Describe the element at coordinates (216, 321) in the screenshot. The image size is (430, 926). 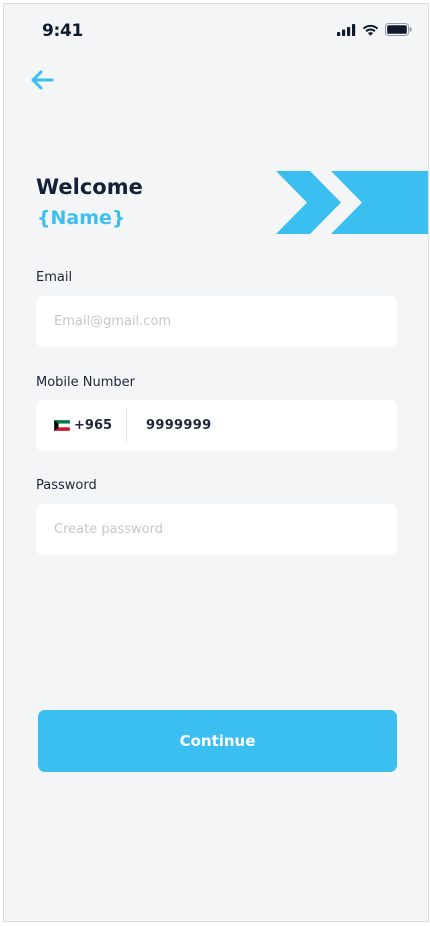
I see `email-field` at that location.